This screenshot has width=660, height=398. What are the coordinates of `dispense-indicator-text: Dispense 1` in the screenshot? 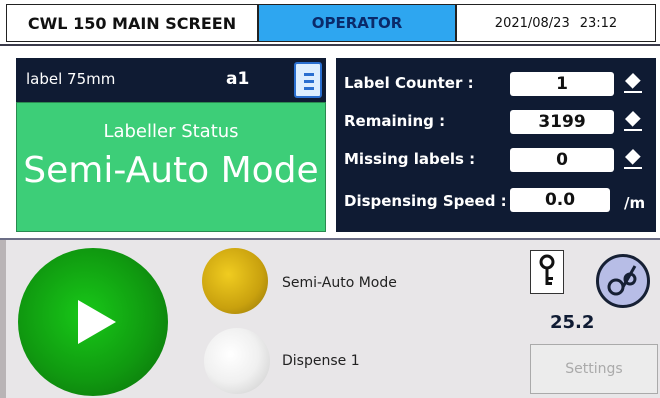 It's located at (321, 361).